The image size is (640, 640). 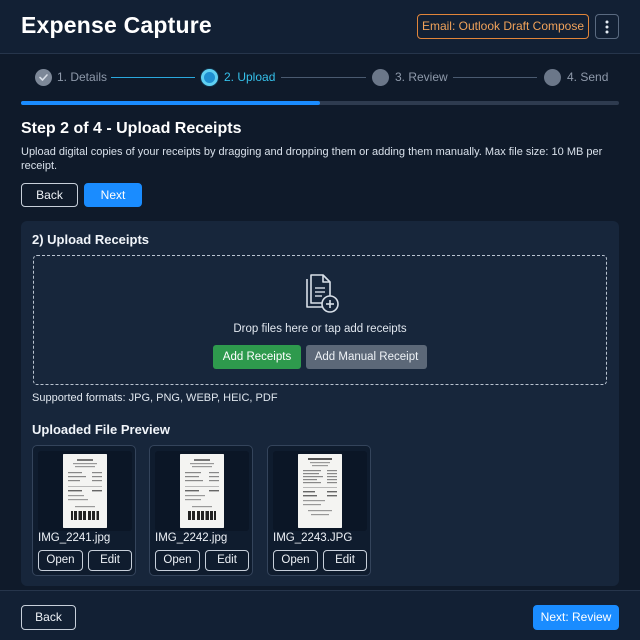 I want to click on step-3-label: 3. Review, so click(x=421, y=77).